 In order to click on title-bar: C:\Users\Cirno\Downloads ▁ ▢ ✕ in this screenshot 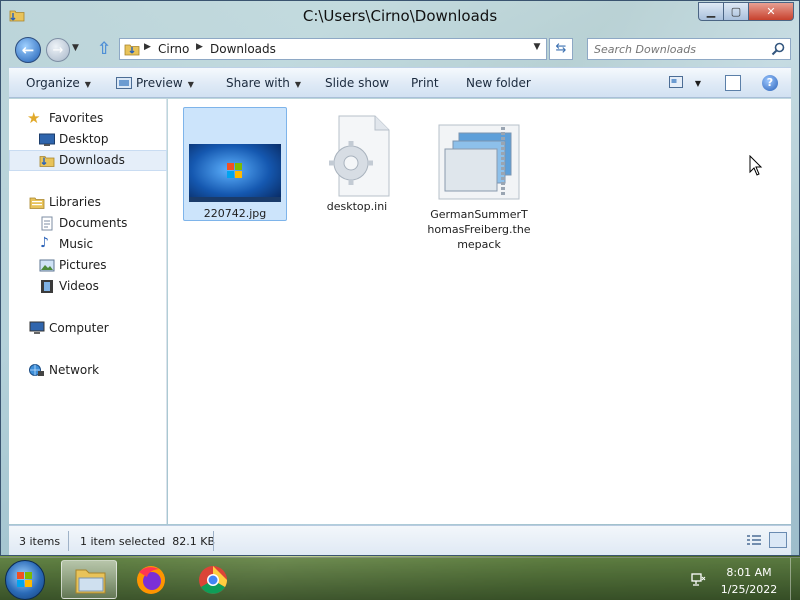, I will do `click(400, 17)`.